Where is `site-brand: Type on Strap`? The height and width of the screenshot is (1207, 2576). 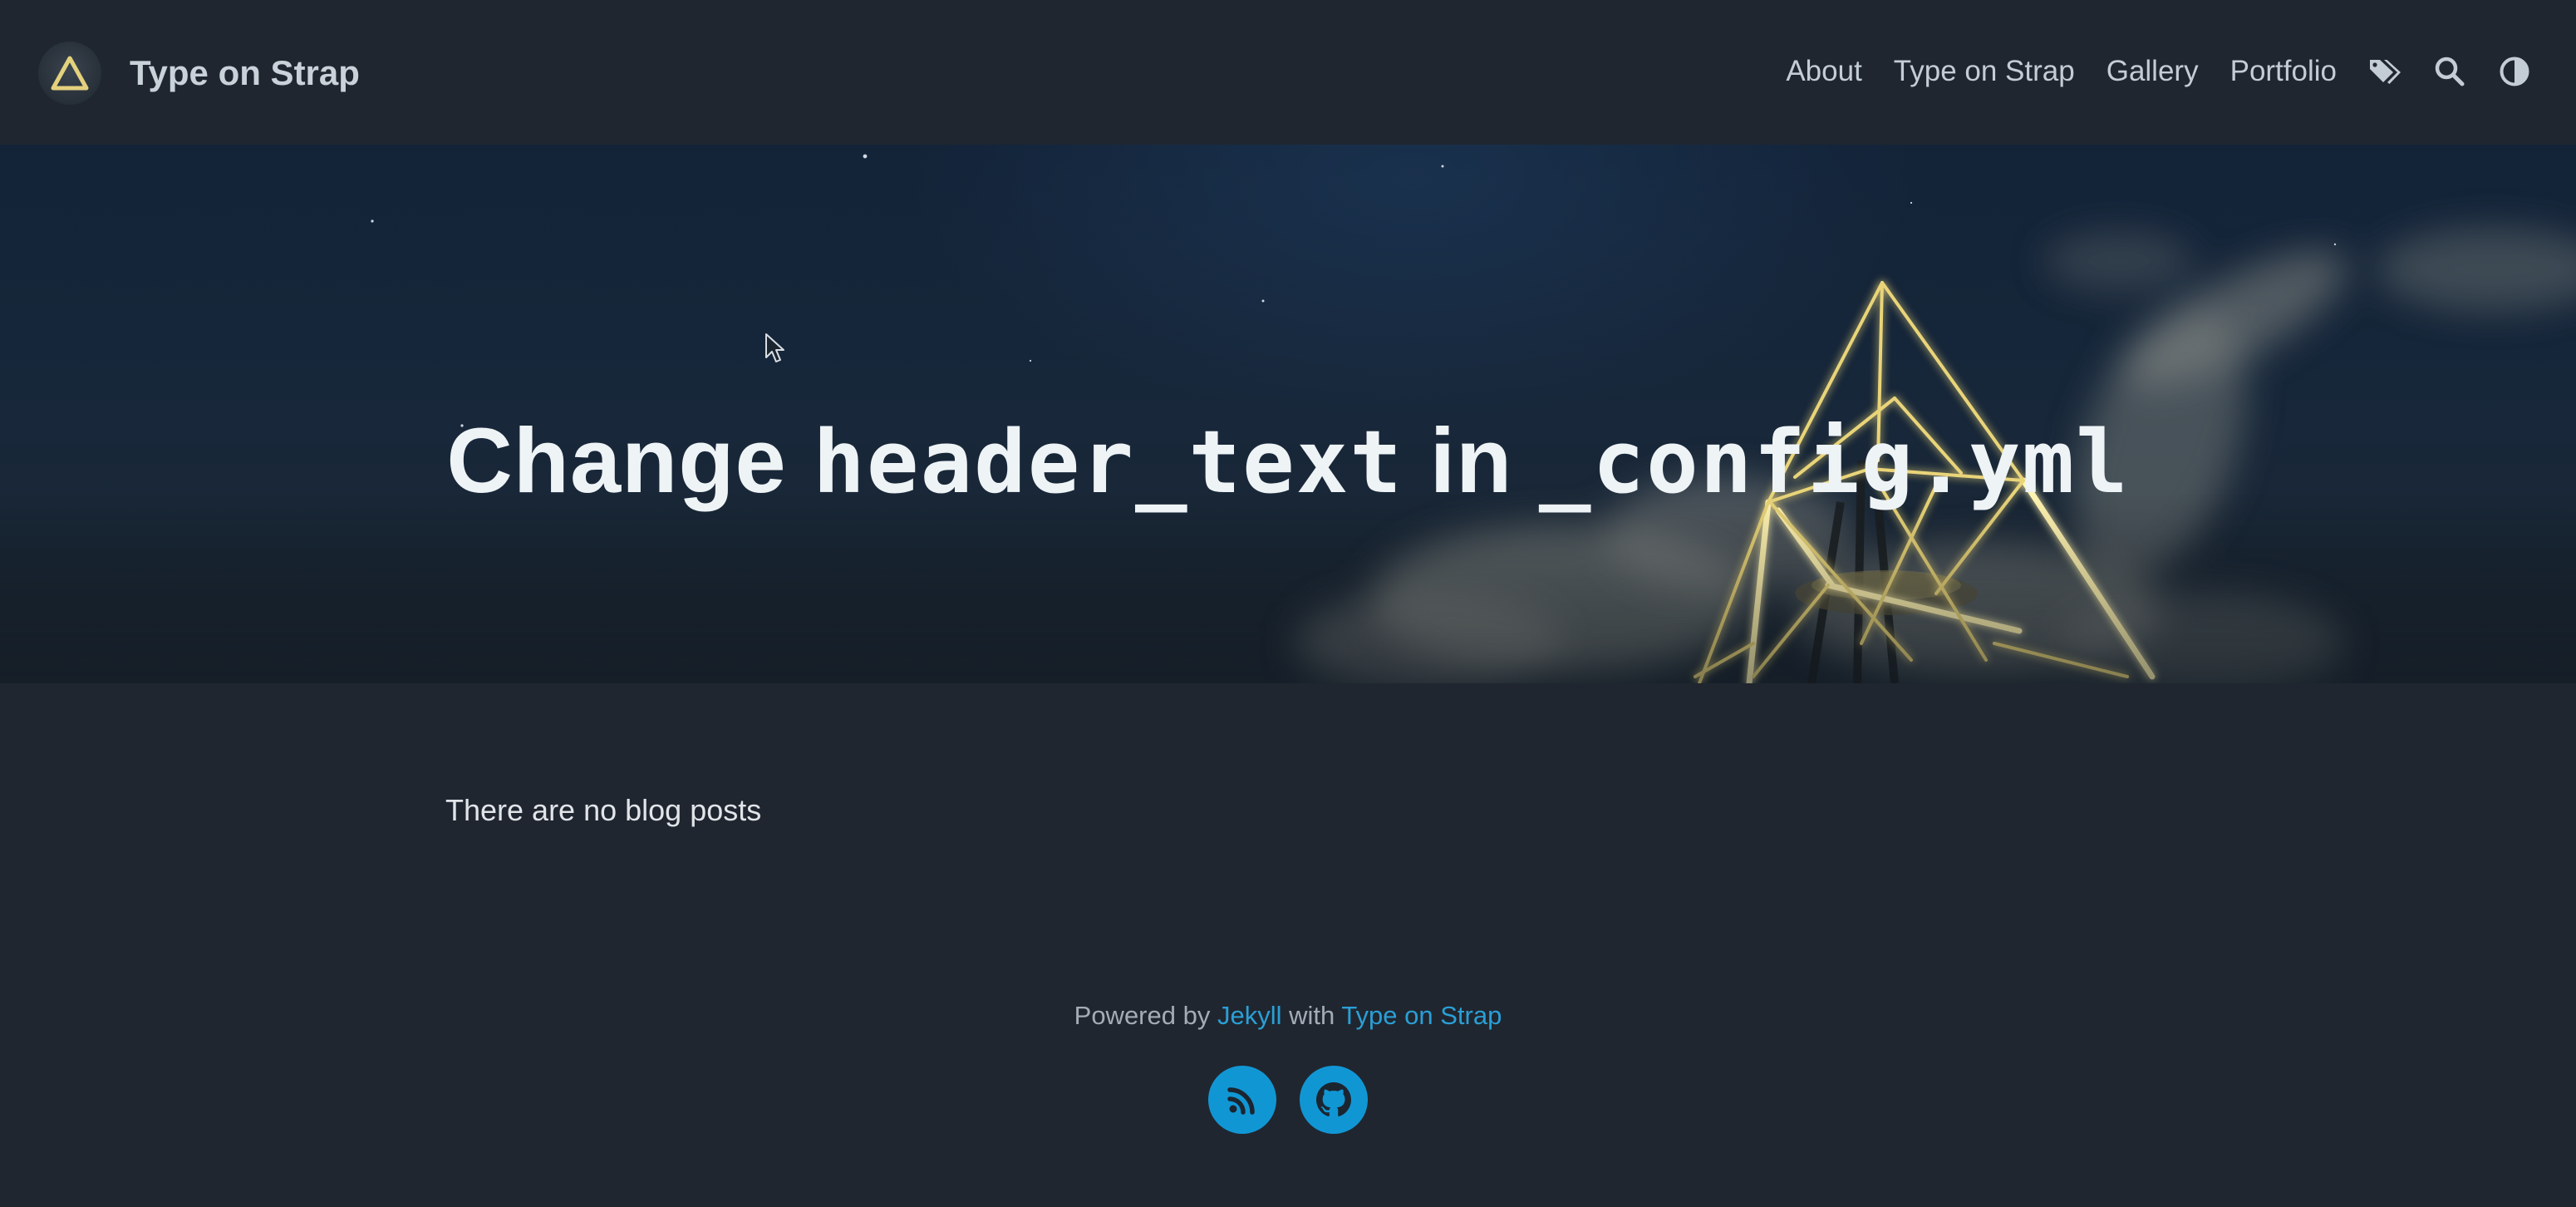
site-brand: Type on Strap is located at coordinates (199, 73).